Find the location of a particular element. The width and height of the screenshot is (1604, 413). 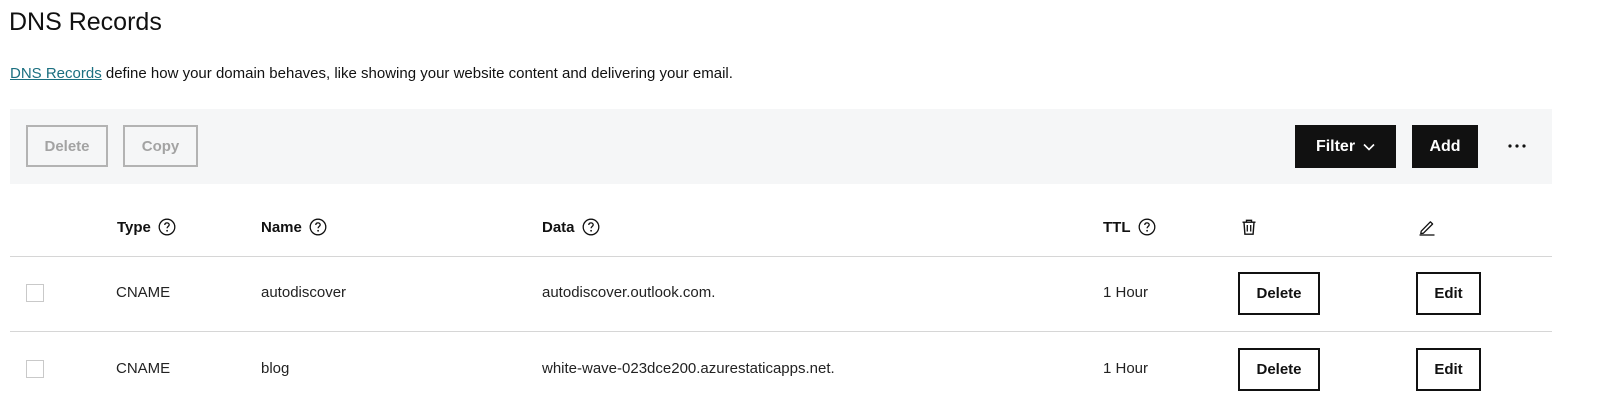

column-data: Data is located at coordinates (571, 227).